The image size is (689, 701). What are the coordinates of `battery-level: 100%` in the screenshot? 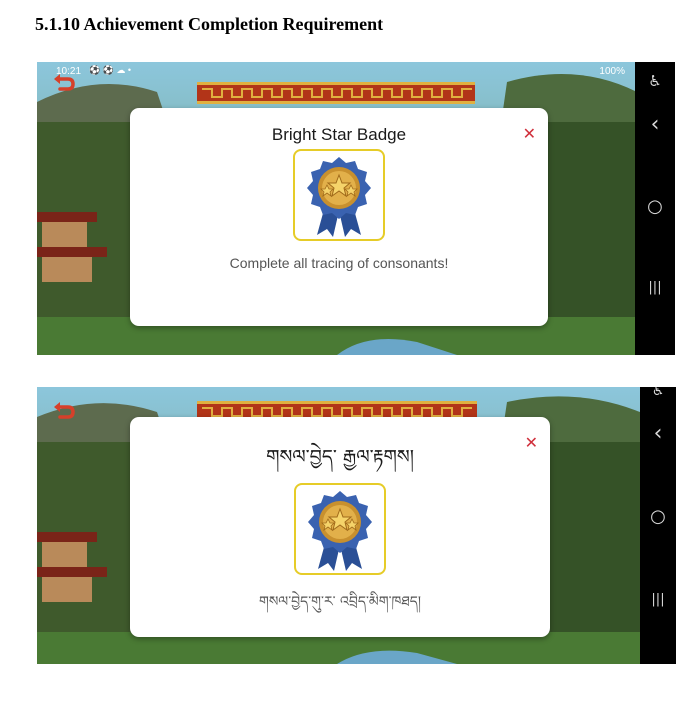 It's located at (612, 71).